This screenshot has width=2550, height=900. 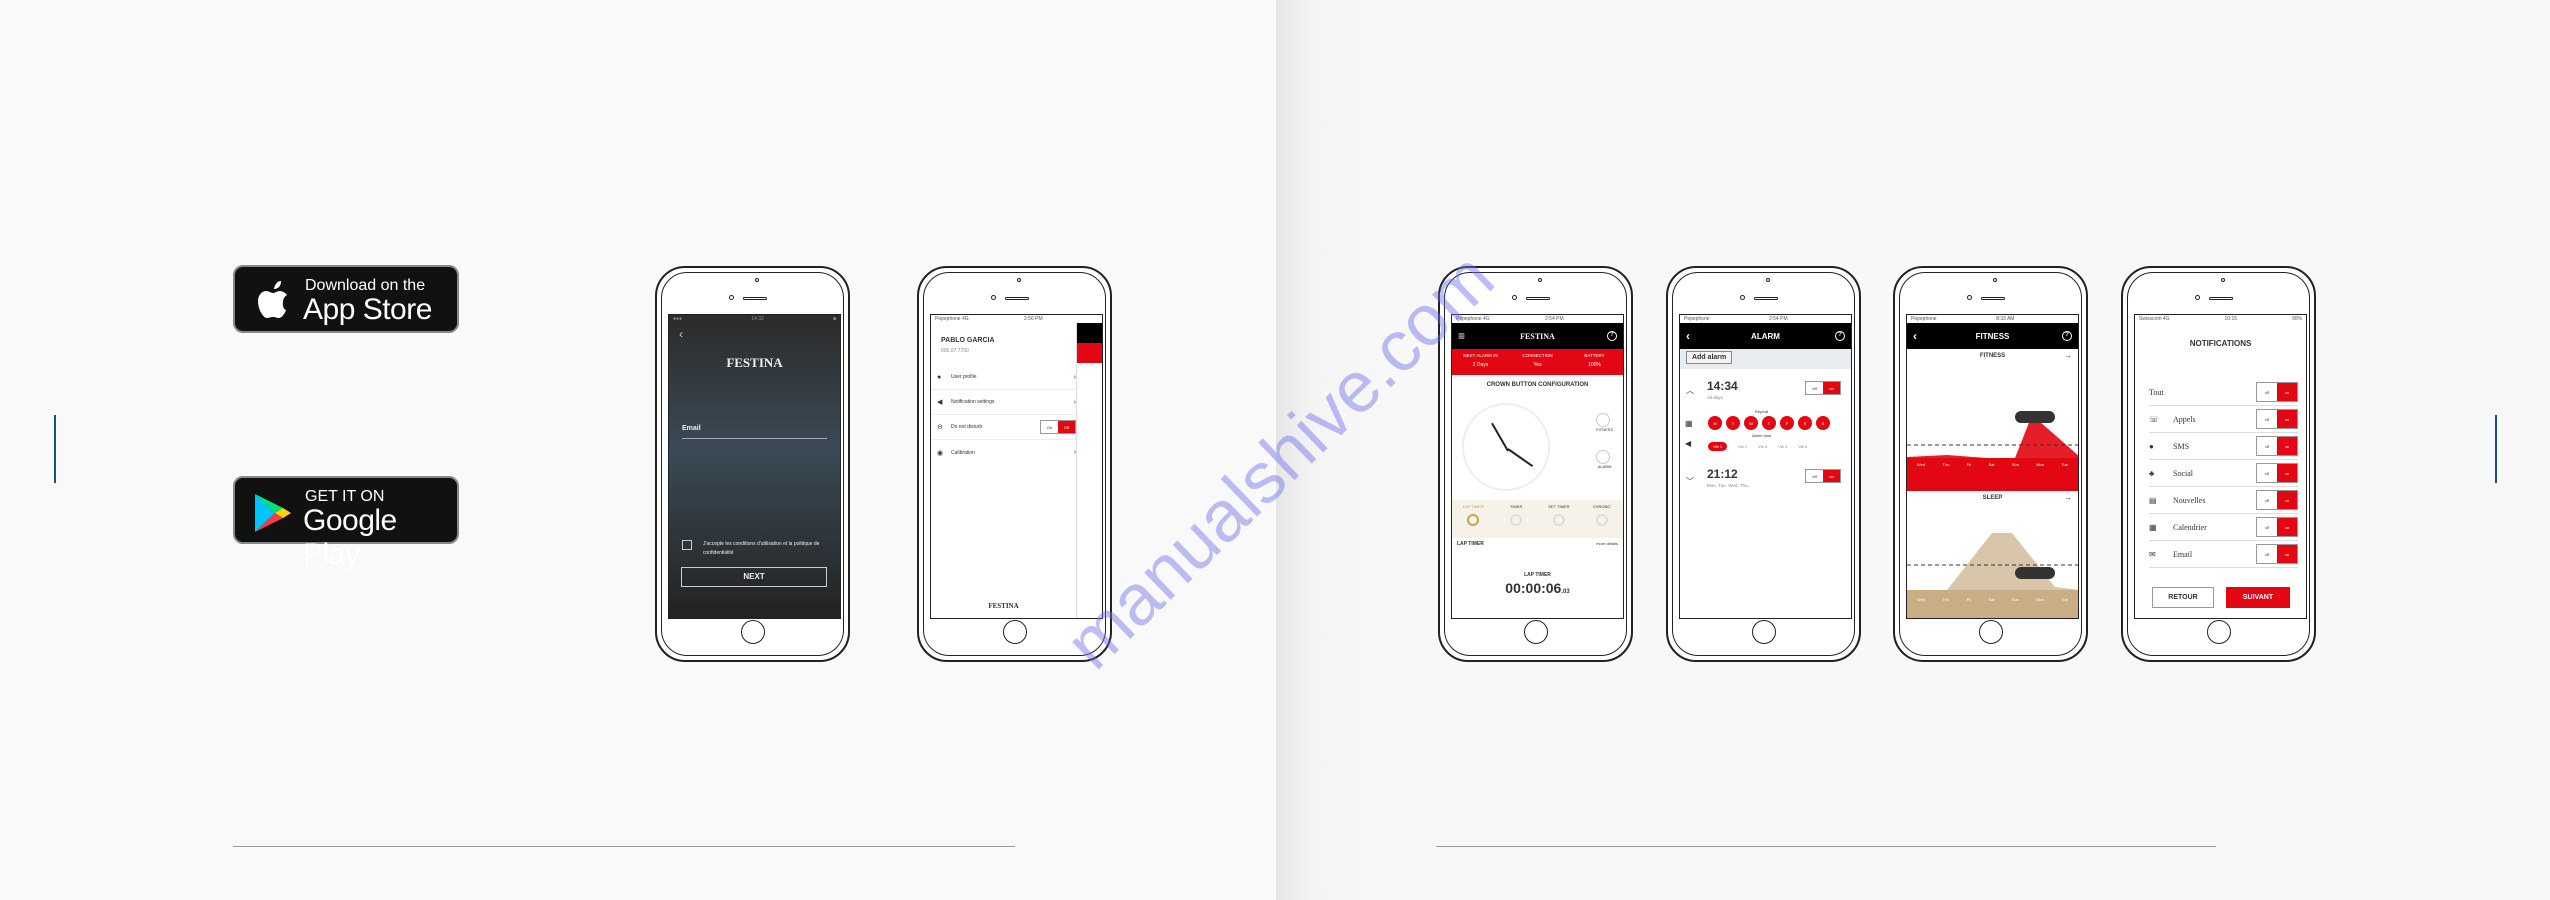 What do you see at coordinates (2151, 446) in the screenshot?
I see `chat-icon: ●` at bounding box center [2151, 446].